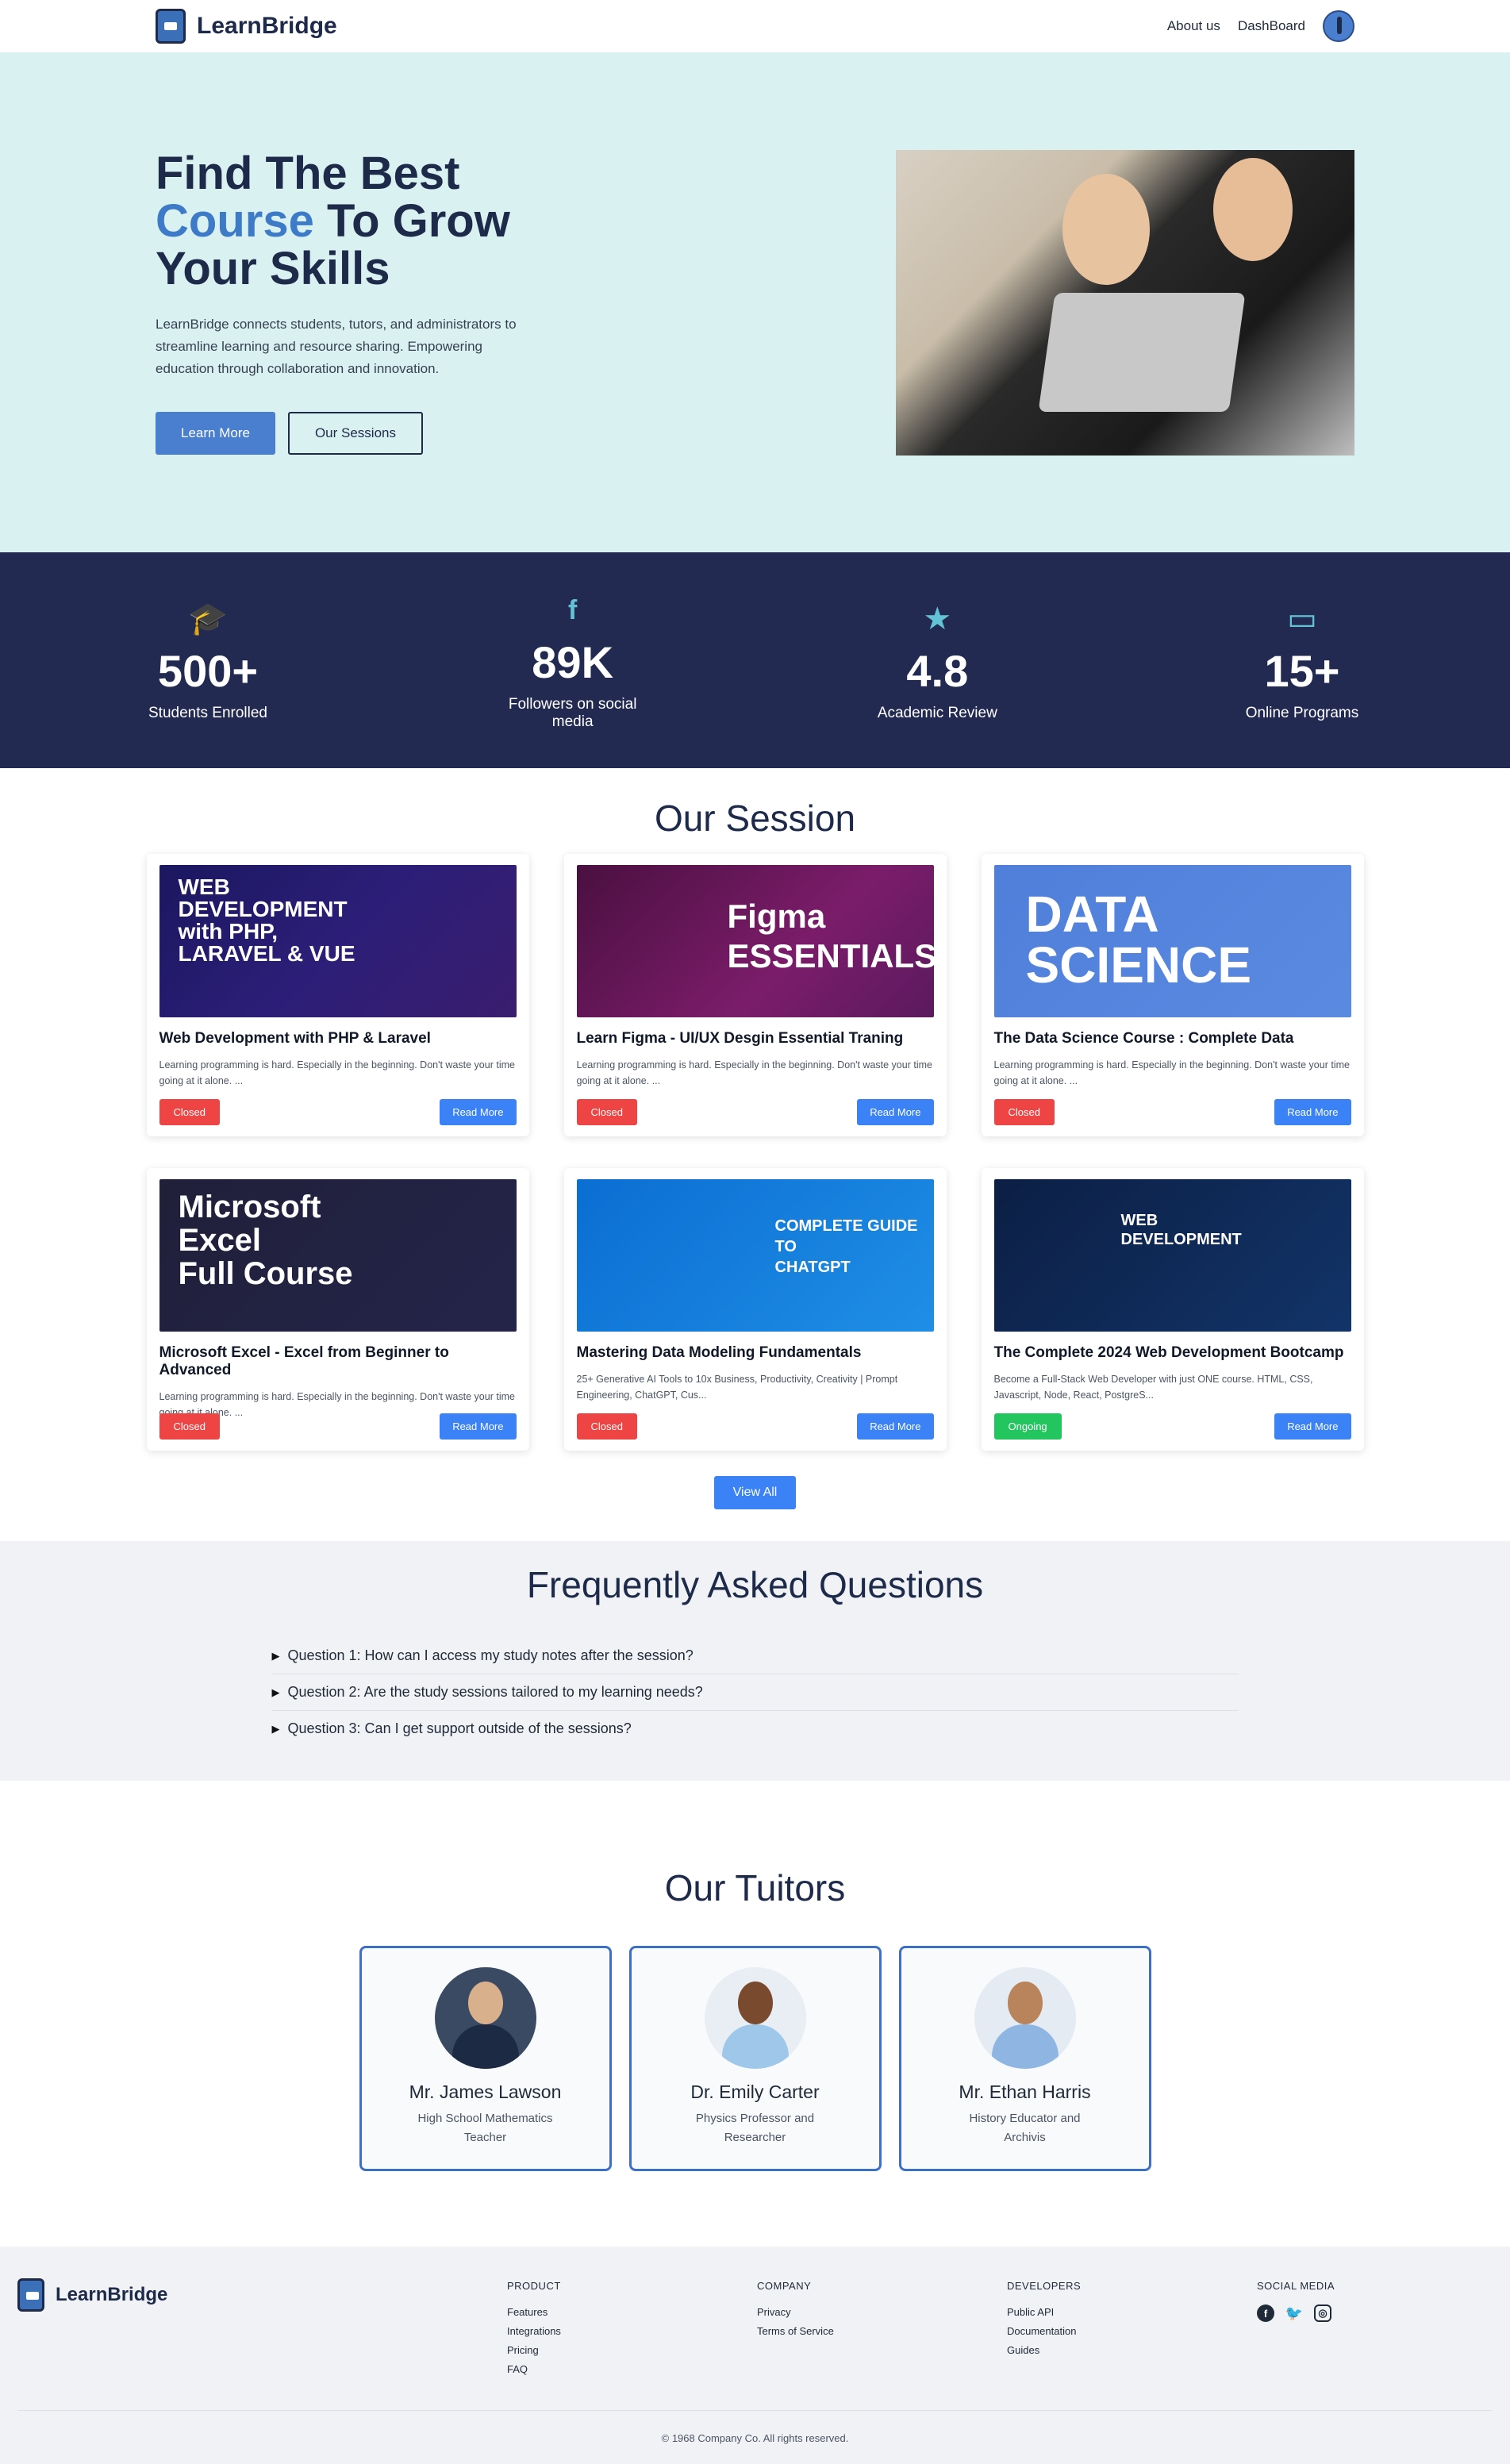 The image size is (1510, 2464). Describe the element at coordinates (1044, 2286) in the screenshot. I see `footer-column-heading: DEVELOPERS` at that location.